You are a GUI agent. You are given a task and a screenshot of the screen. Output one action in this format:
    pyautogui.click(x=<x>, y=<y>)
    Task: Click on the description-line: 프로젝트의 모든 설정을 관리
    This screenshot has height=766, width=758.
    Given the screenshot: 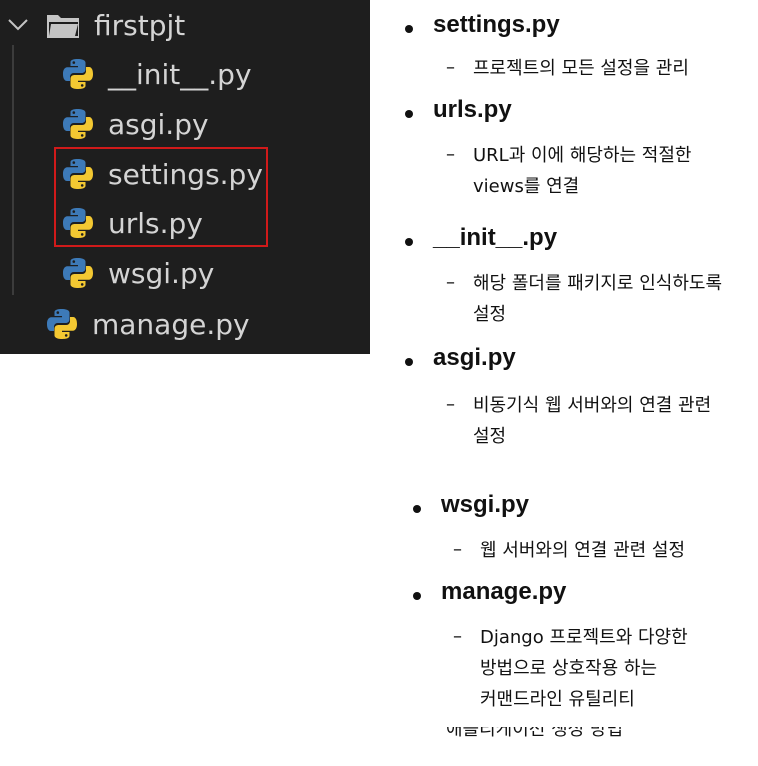 What is the action you would take?
    pyautogui.click(x=581, y=68)
    